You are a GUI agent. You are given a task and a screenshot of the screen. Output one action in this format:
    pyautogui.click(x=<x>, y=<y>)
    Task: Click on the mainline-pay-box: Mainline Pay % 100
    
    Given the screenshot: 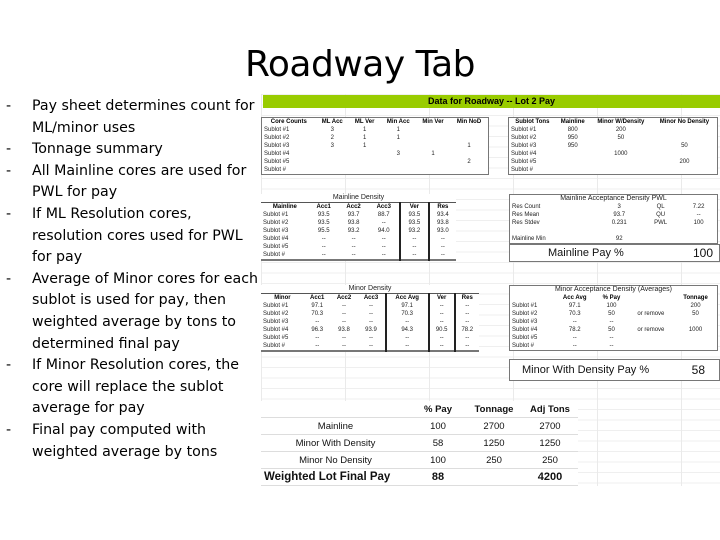 What is the action you would take?
    pyautogui.click(x=614, y=253)
    